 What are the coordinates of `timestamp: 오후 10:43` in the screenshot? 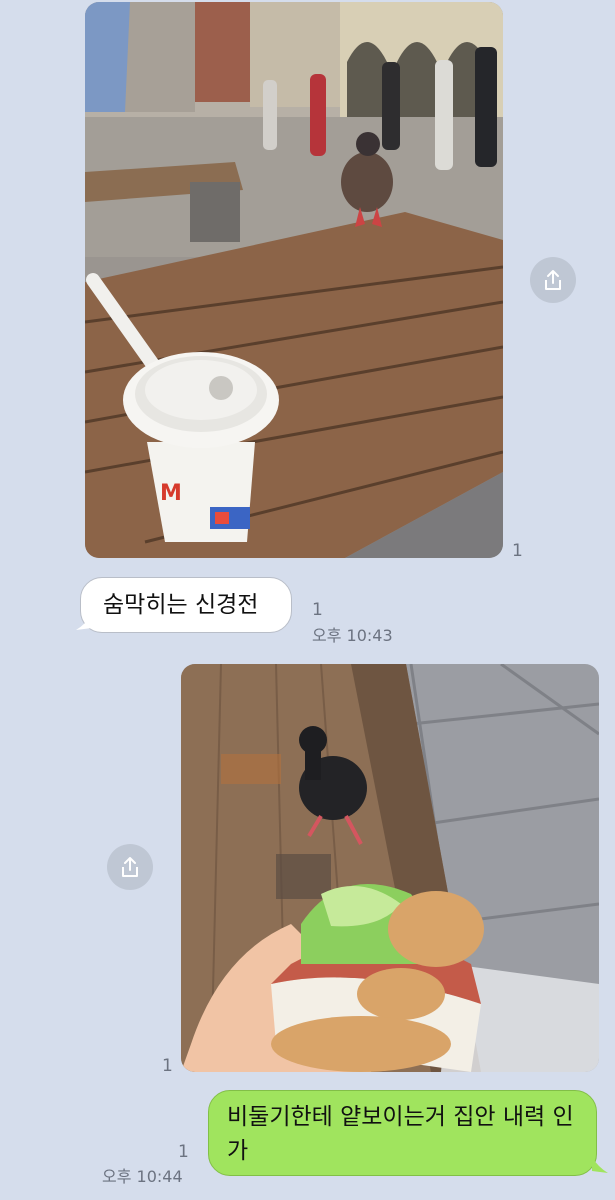 It's located at (352, 635).